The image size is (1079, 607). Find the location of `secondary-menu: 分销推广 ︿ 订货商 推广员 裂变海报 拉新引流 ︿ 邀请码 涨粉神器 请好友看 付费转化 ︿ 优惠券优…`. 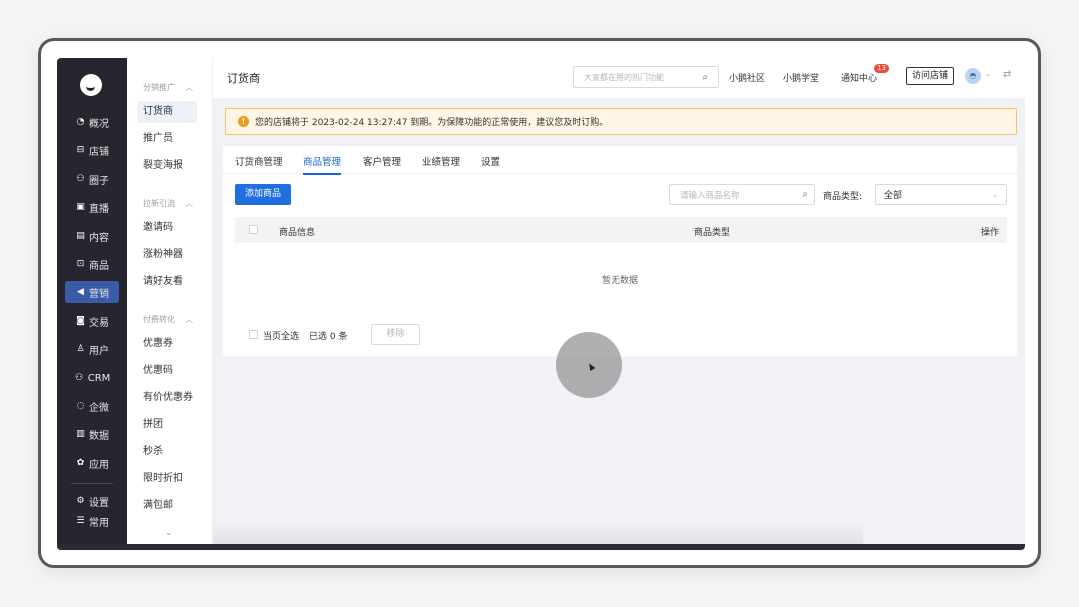

secondary-menu: 分销推广 ︿ 订货商 推广员 裂变海报 拉新引流 ︿ 邀请码 涨粉神器 请好友看 付费转化 ︿ 优惠券优… is located at coordinates (170, 304).